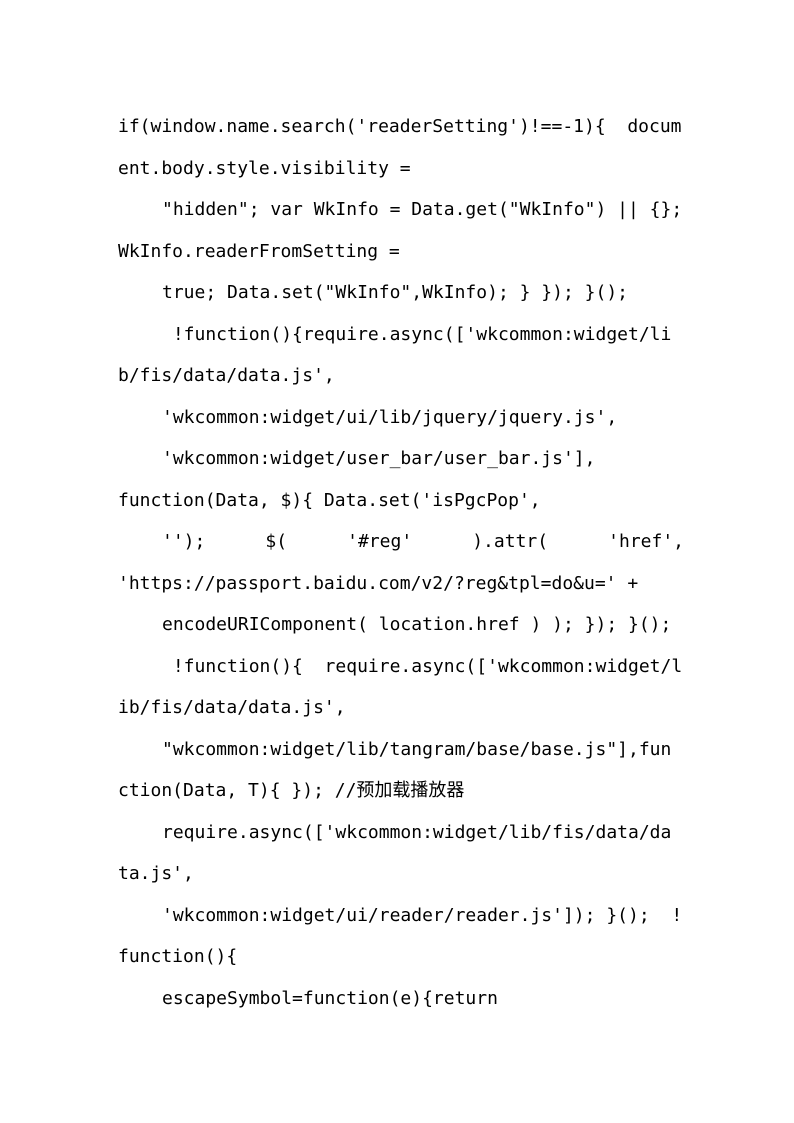 Image resolution: width=794 pixels, height=1123 pixels. What do you see at coordinates (329, 500) in the screenshot?
I see `code-line: function(Data, $){ Data.set('isPgcPop',` at bounding box center [329, 500].